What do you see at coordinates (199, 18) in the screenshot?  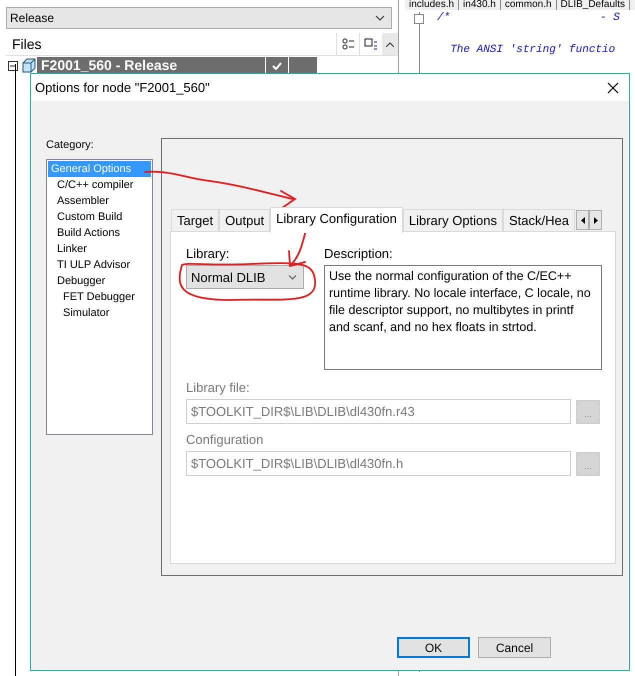 I see `configuration-dropdown: Release` at bounding box center [199, 18].